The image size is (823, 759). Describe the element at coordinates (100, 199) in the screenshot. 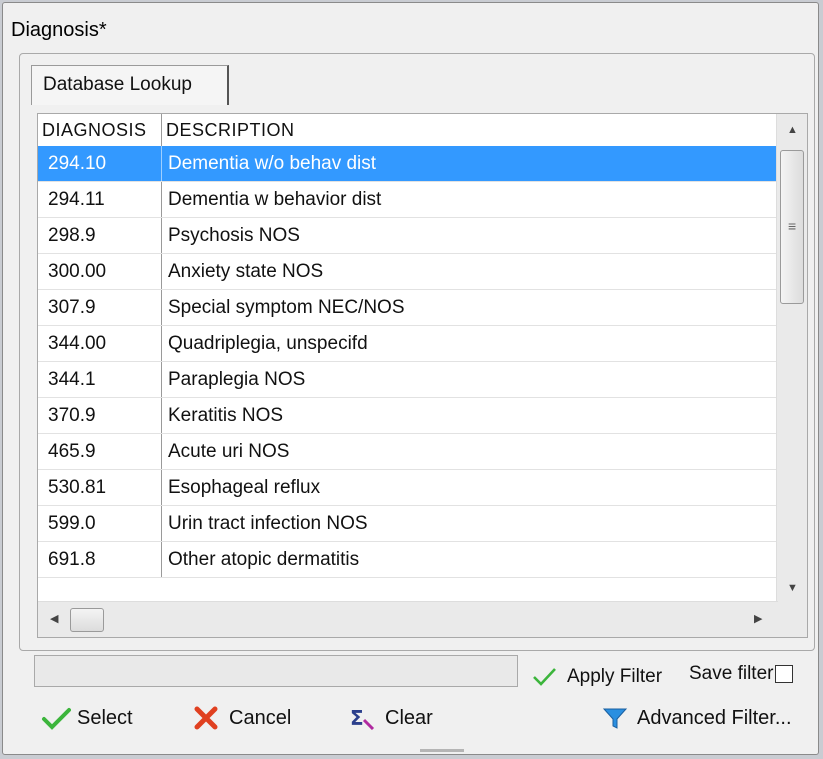

I see `diagnosis-code-cell: 294.11` at that location.